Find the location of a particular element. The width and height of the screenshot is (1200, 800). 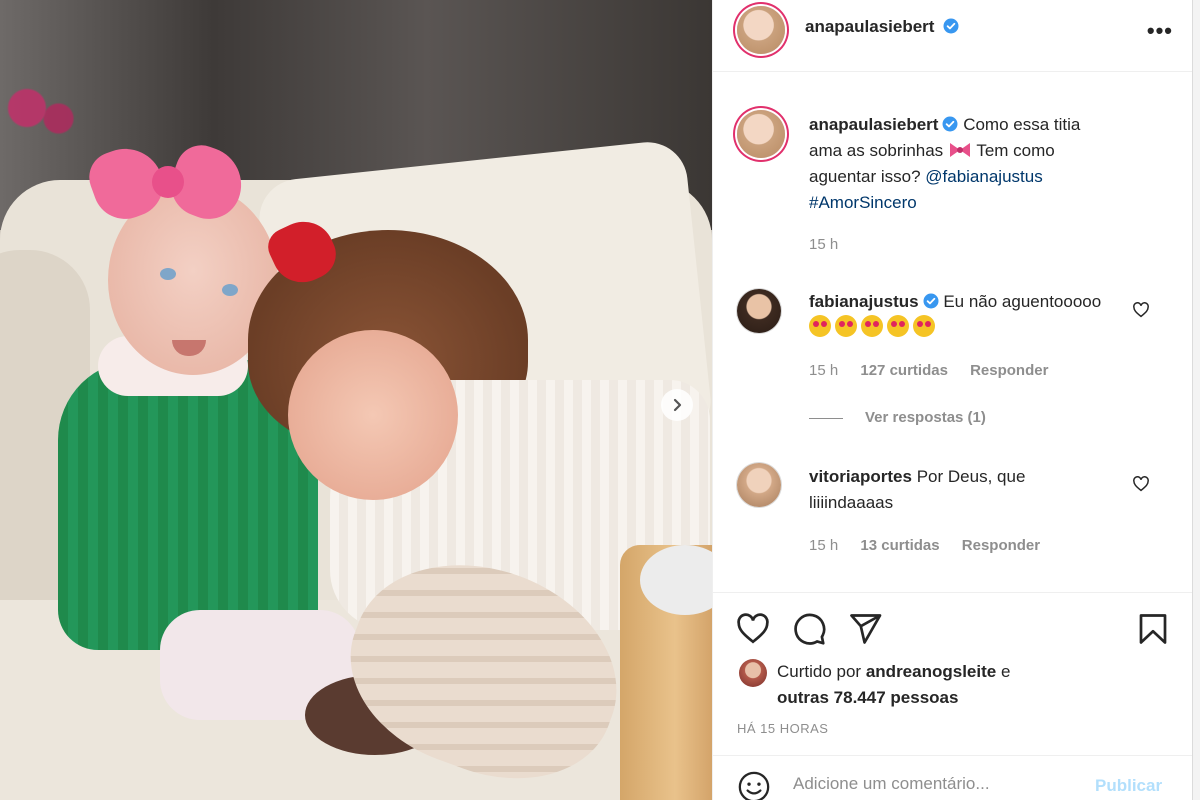

author-username: anapaulasiebert is located at coordinates (869, 26).